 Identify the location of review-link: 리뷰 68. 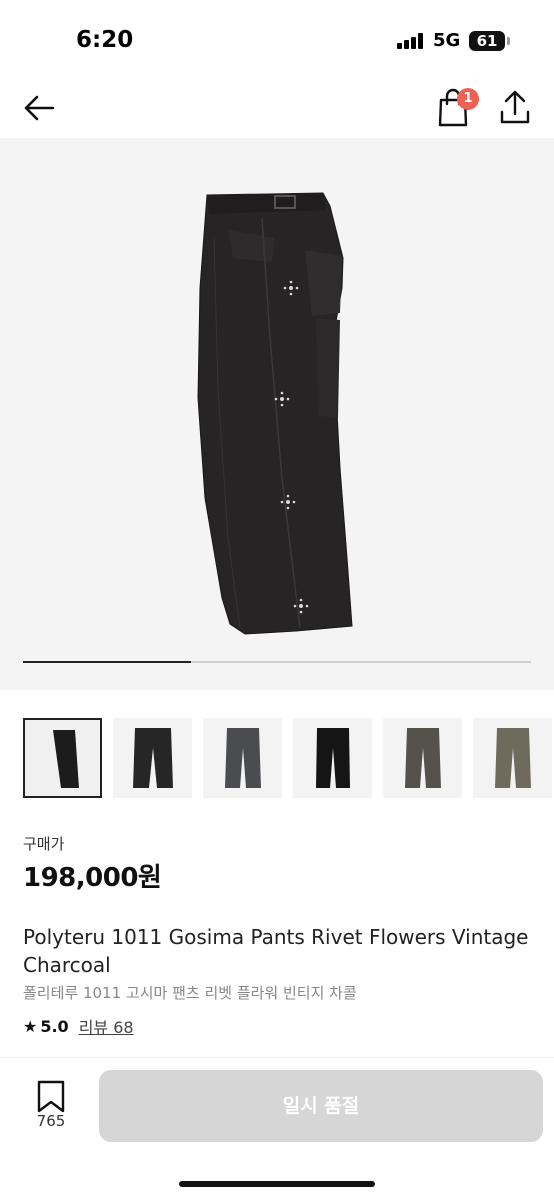
(106, 1026).